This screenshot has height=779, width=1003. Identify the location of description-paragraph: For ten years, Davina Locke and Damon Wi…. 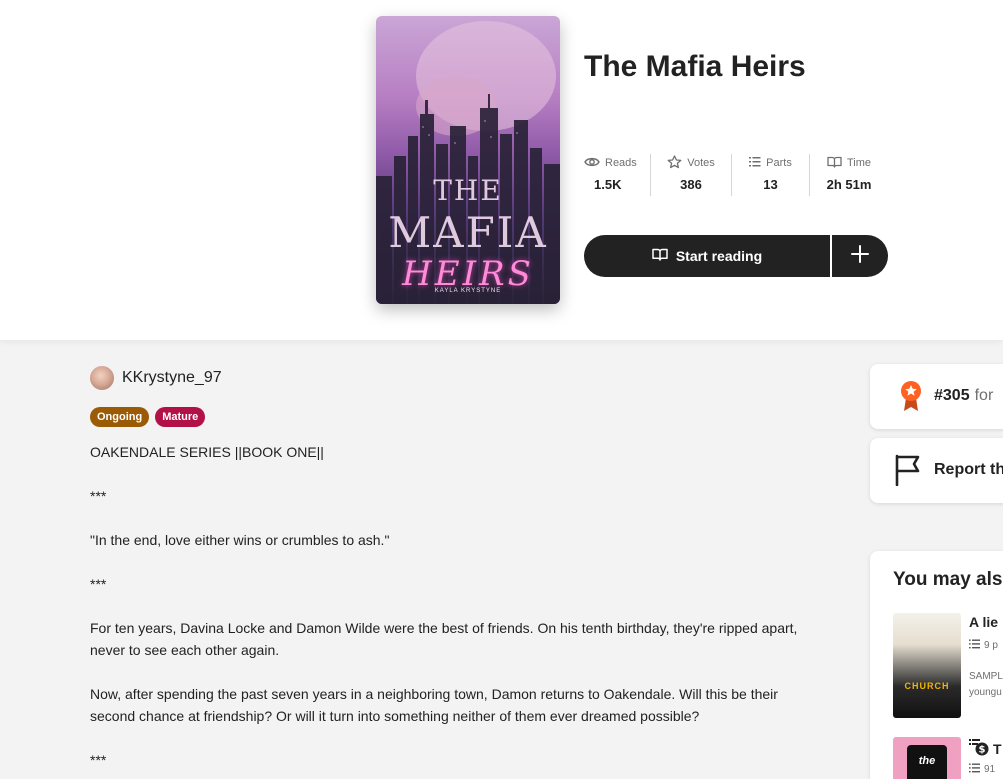
(444, 639).